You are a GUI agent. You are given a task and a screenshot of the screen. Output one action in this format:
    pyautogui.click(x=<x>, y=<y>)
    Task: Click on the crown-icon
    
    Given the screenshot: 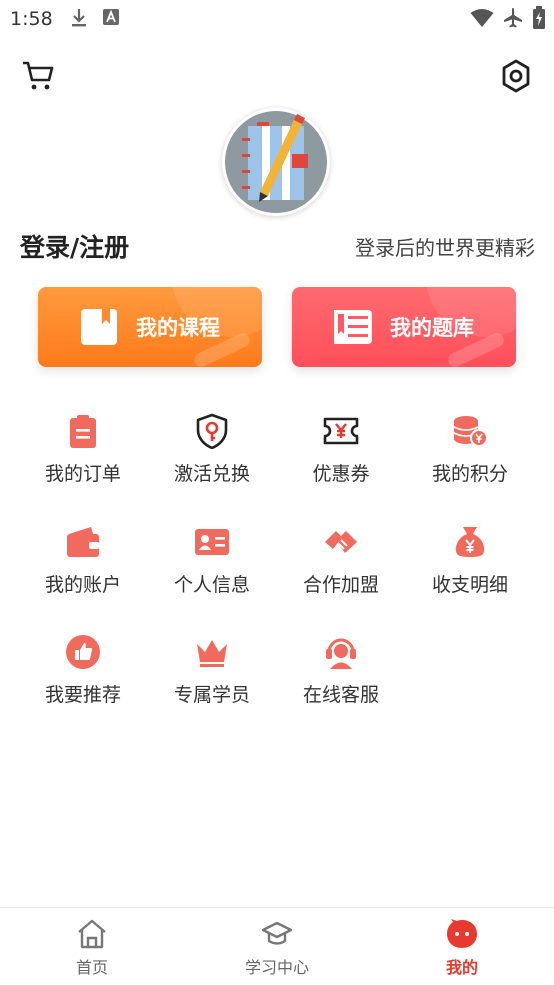 What is the action you would take?
    pyautogui.click(x=212, y=652)
    